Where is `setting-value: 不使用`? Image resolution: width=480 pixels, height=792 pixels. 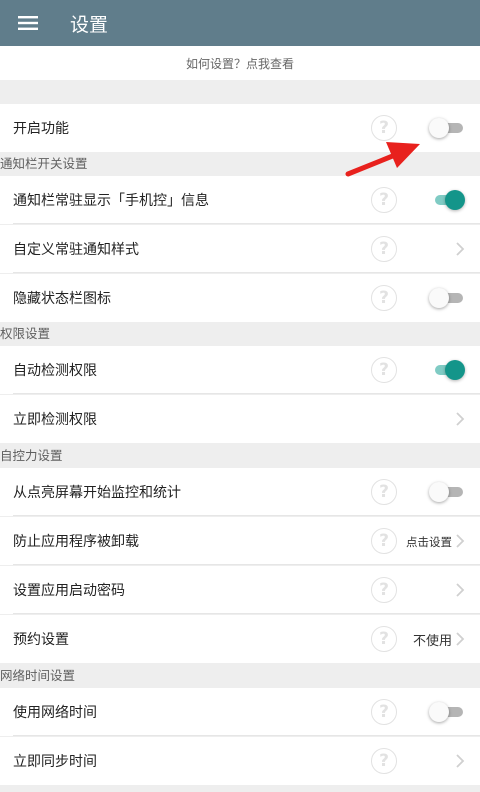 setting-value: 不使用 is located at coordinates (432, 641).